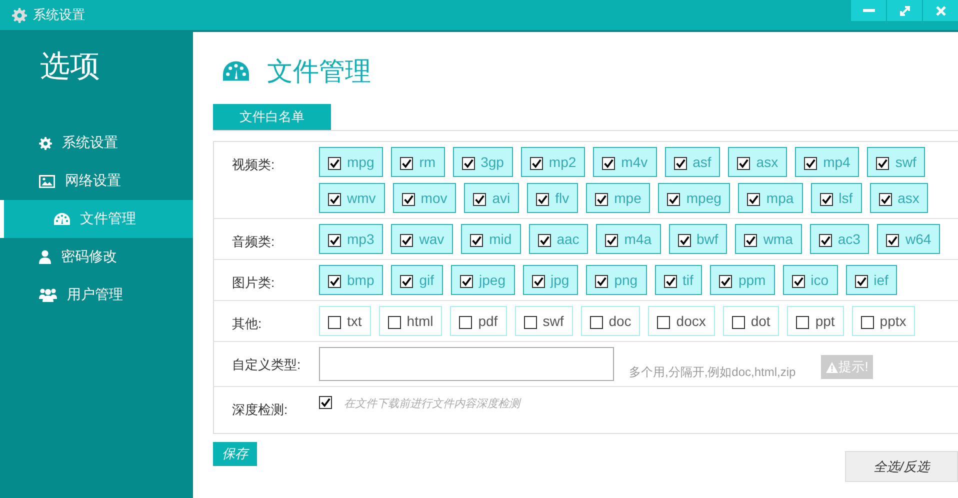 The image size is (958, 498). Describe the element at coordinates (694, 198) in the screenshot. I see `file-type-option: mpeg` at that location.